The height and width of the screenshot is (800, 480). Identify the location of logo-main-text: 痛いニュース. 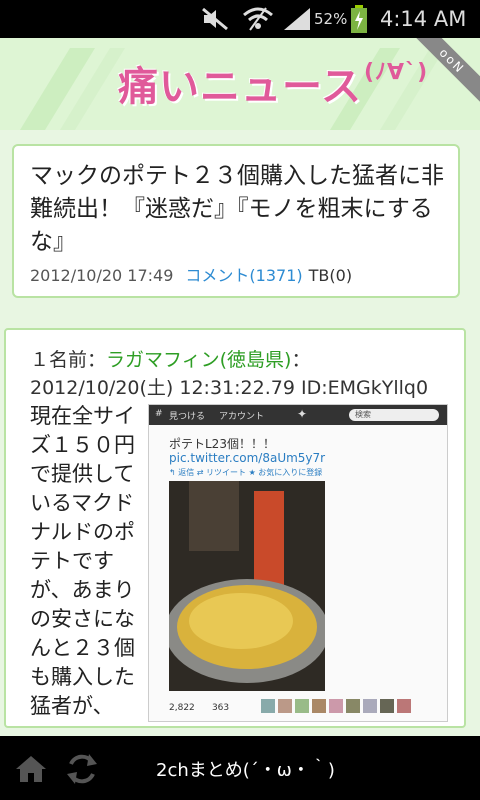
(240, 87).